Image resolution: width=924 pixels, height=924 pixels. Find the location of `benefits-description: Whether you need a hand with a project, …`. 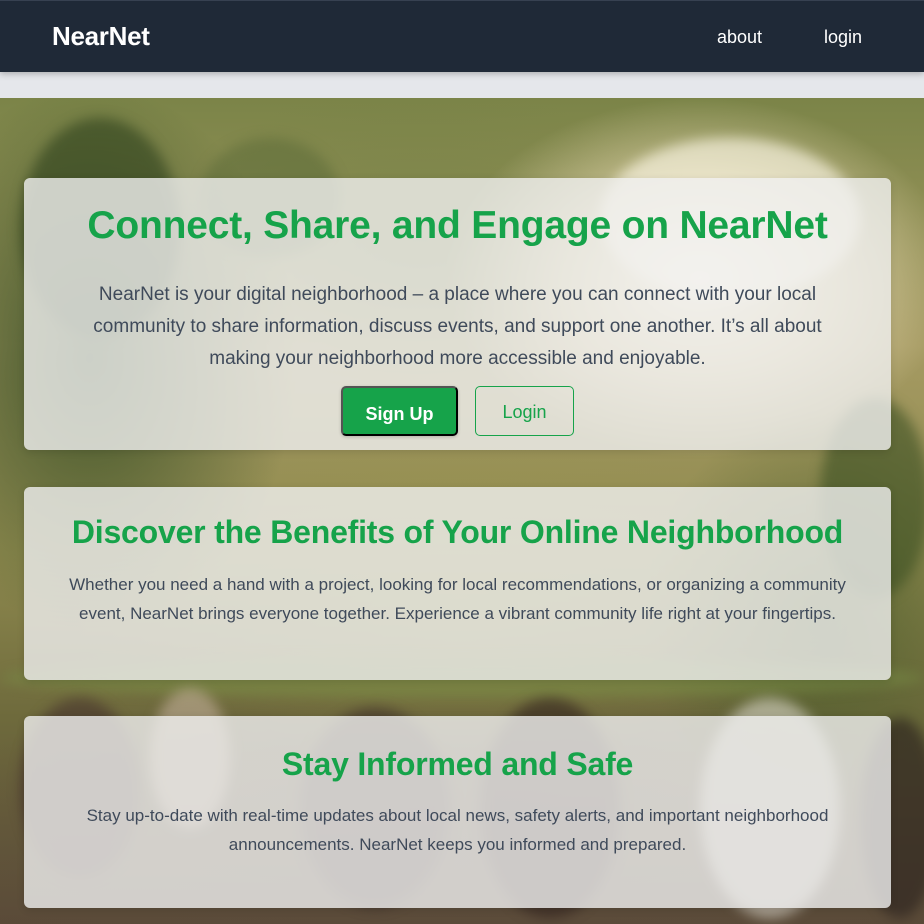

benefits-description: Whether you need a hand with a project, … is located at coordinates (457, 599).